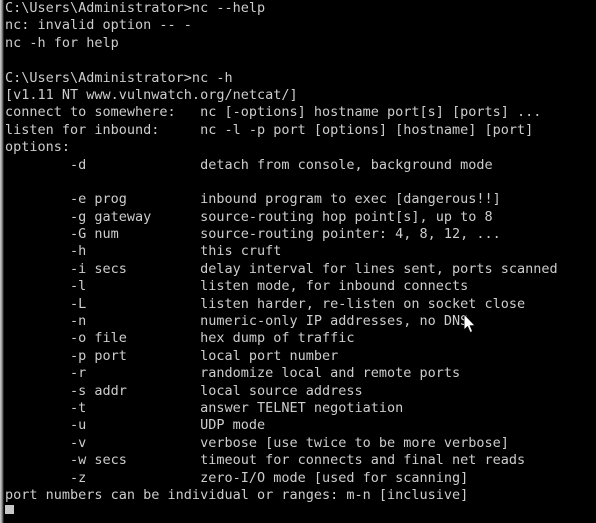  I want to click on console-line: -n numeric-only IP addresses, no DNS, so click(237, 321).